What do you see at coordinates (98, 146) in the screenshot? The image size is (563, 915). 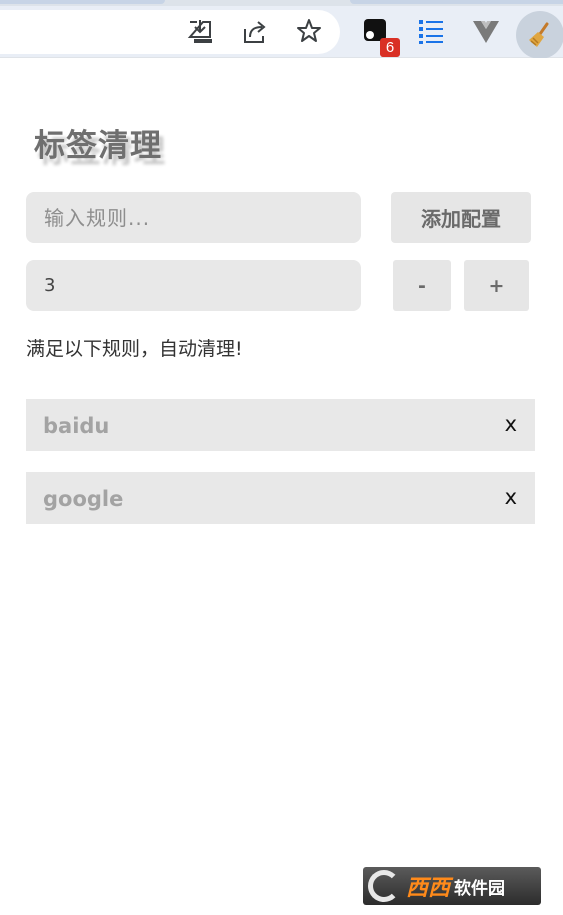 I see `popup-title: 标签清理` at bounding box center [98, 146].